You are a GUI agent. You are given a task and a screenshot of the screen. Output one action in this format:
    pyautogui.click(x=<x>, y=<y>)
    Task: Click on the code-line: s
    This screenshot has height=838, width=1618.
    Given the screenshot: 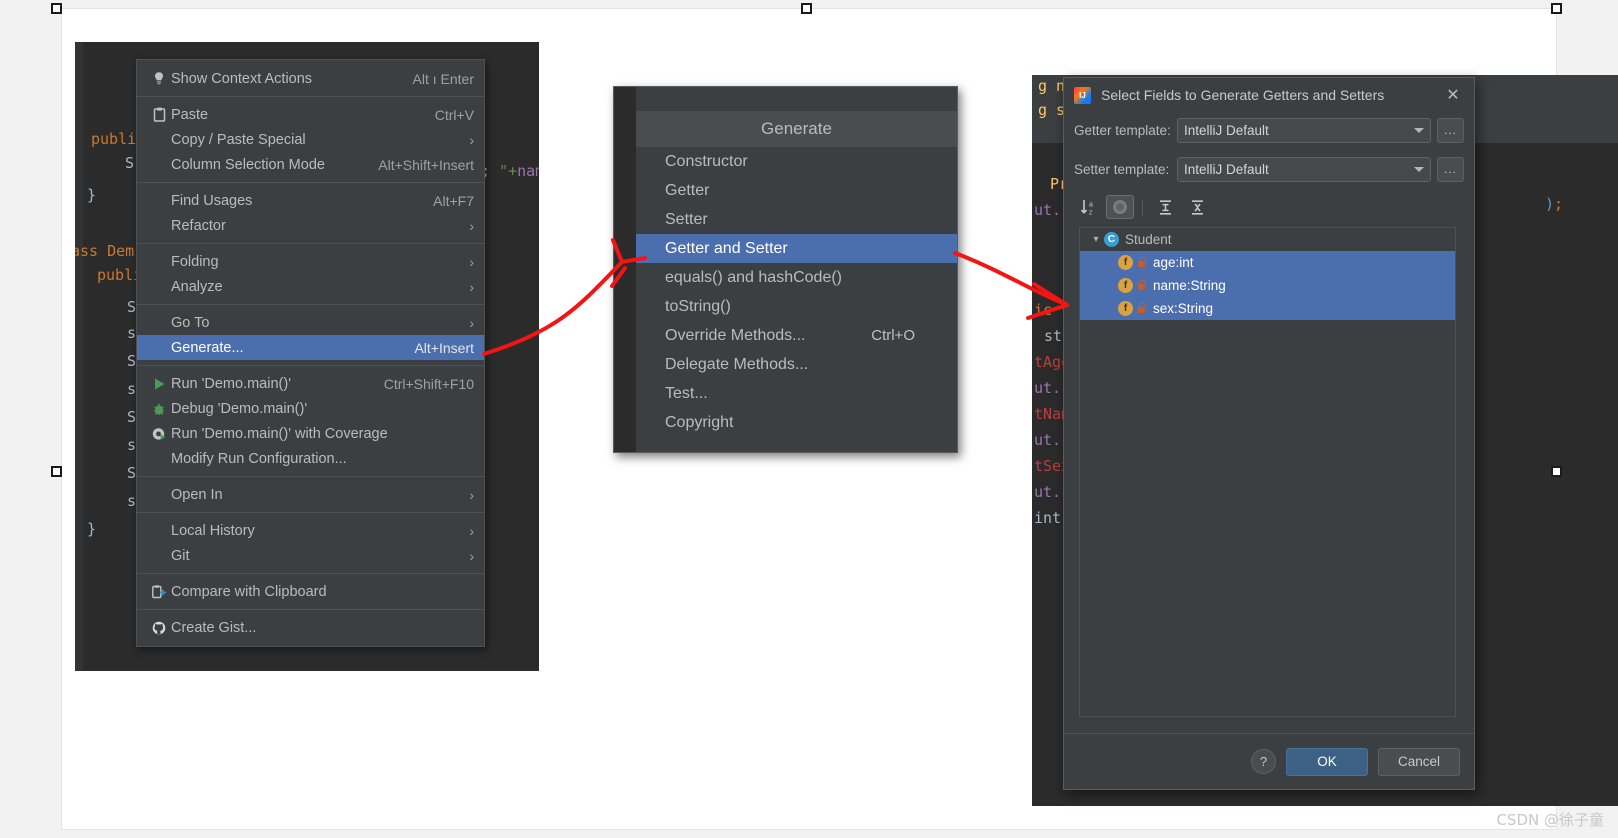 What is the action you would take?
    pyautogui.click(x=132, y=389)
    